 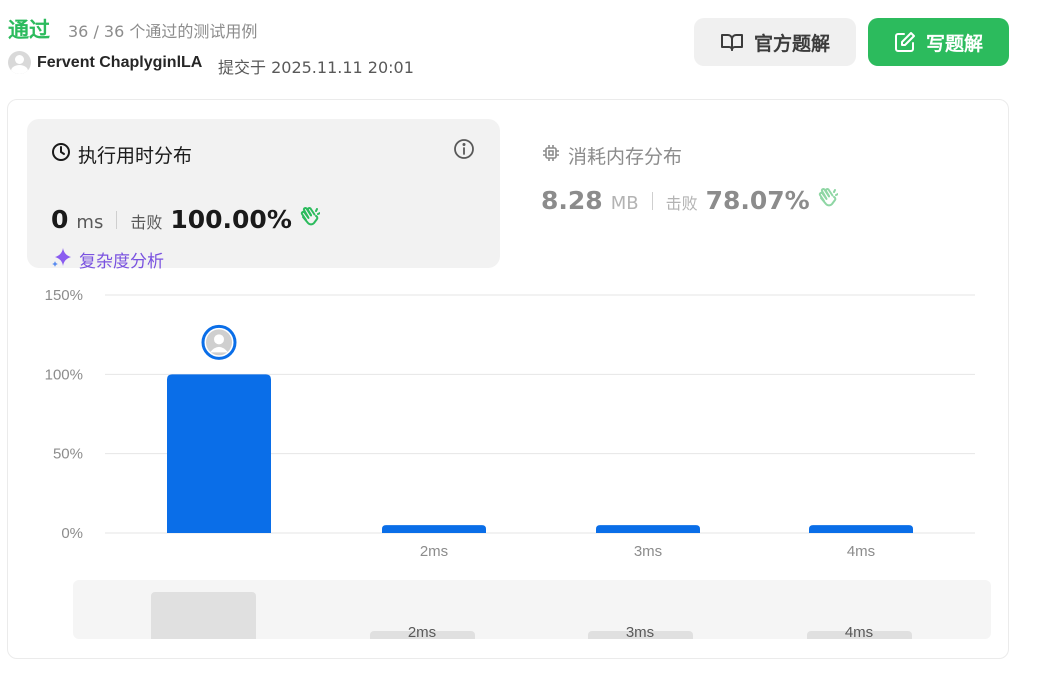 I want to click on y-tick-label: 150%, so click(x=64, y=295).